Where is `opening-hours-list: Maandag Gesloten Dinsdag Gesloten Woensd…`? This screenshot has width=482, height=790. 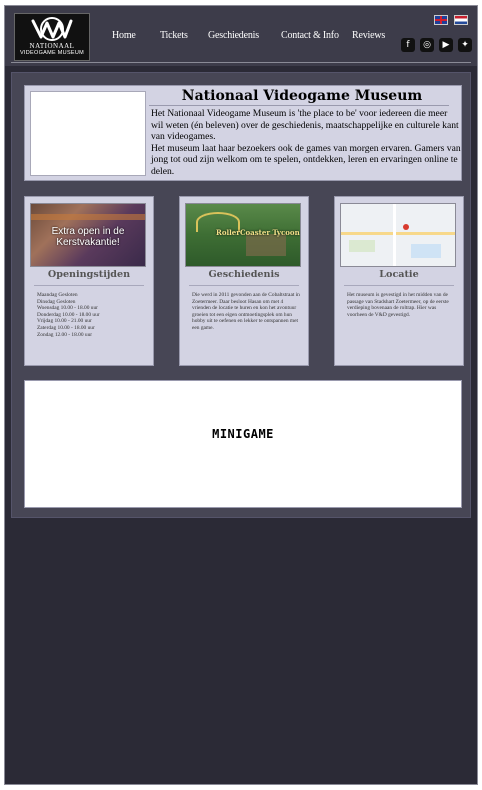 opening-hours-list: Maandag Gesloten Dinsdag Gesloten Woensd… is located at coordinates (91, 315).